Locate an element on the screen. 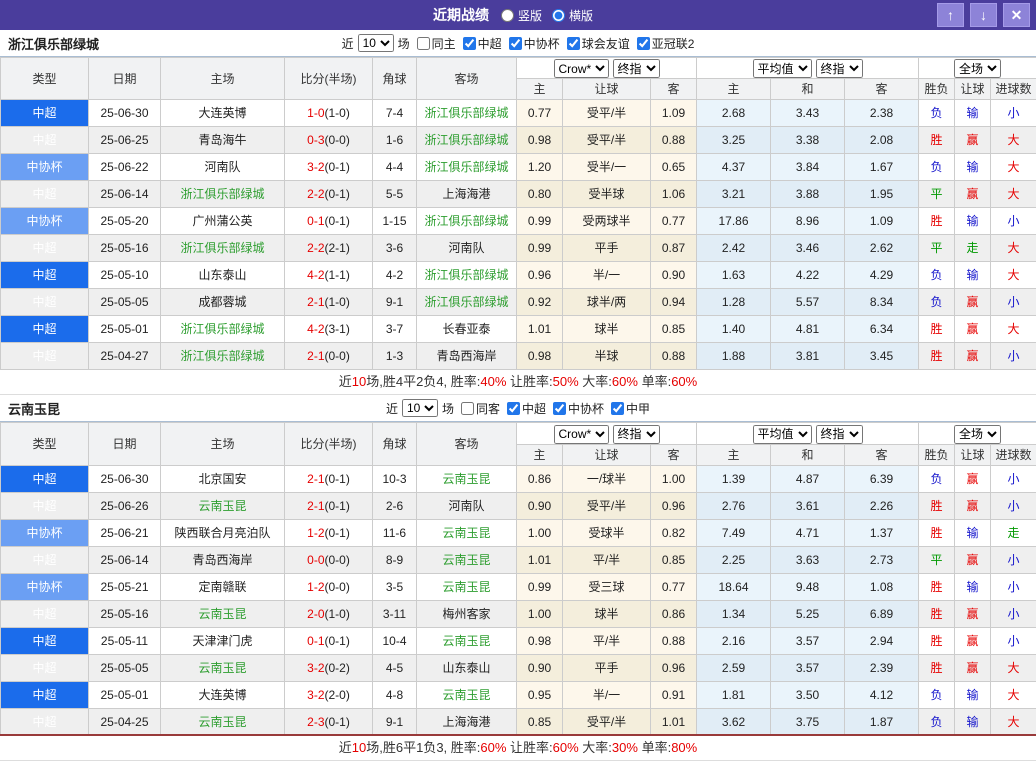 Image resolution: width=1036 pixels, height=761 pixels. close-button: ✕ is located at coordinates (1016, 15).